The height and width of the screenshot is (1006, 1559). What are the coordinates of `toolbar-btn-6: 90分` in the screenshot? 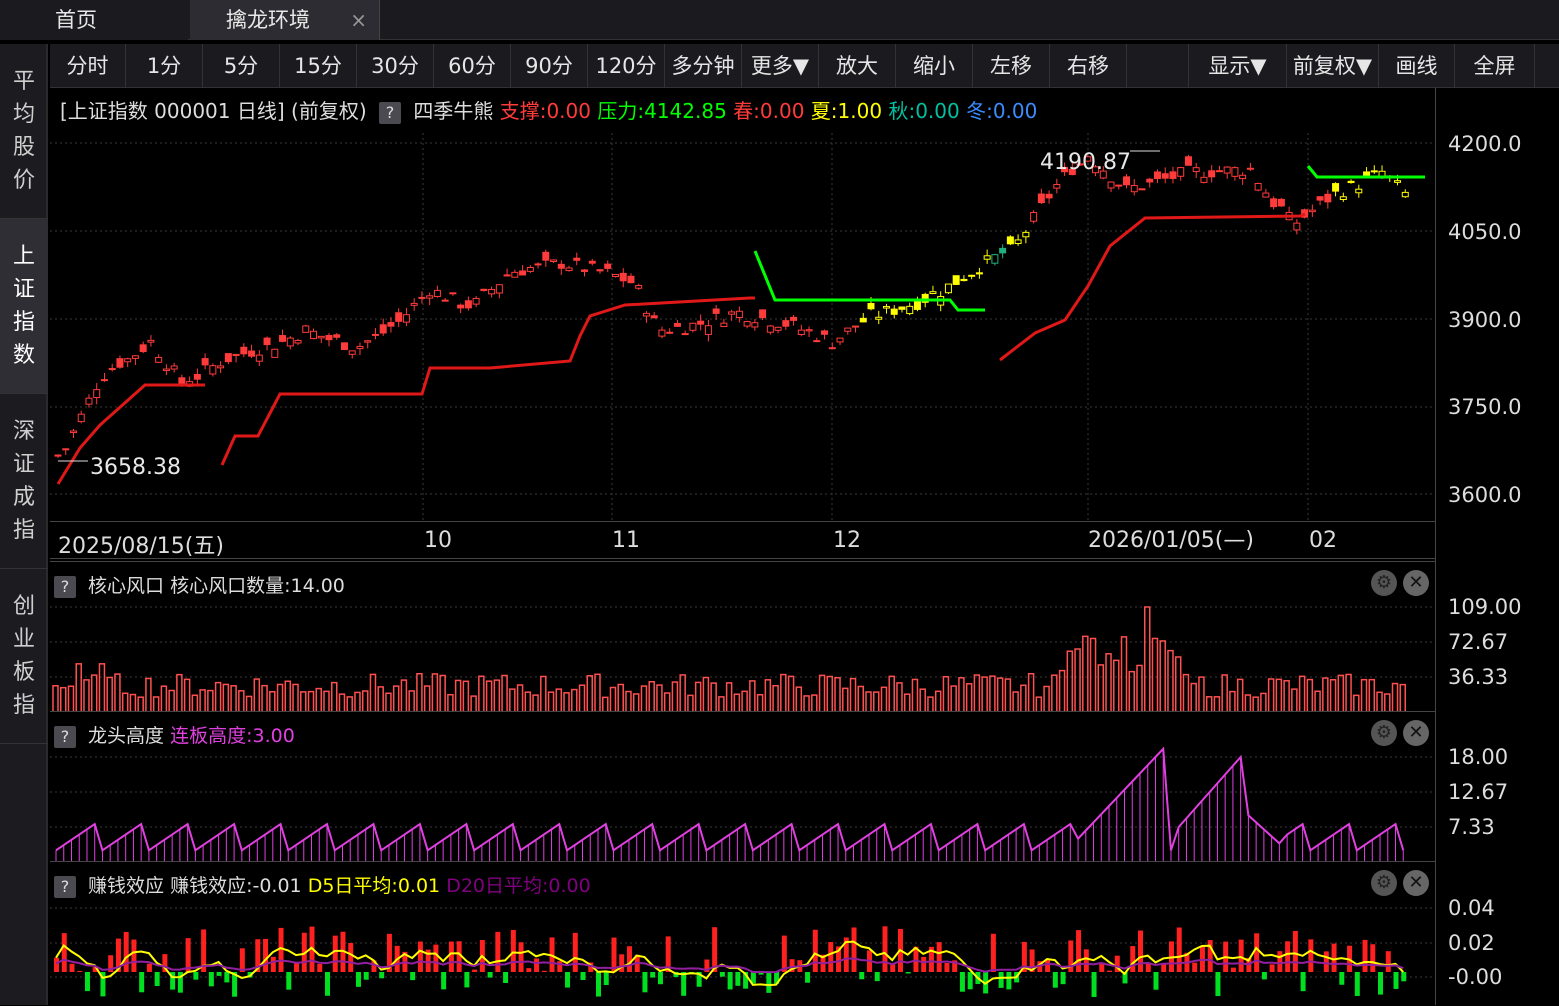 It's located at (549, 66).